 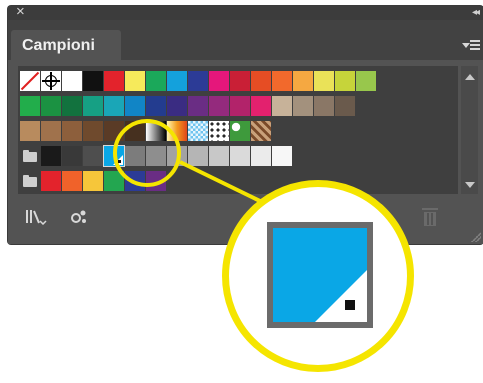 I want to click on collapse-icon: ◂◂, so click(x=476, y=13).